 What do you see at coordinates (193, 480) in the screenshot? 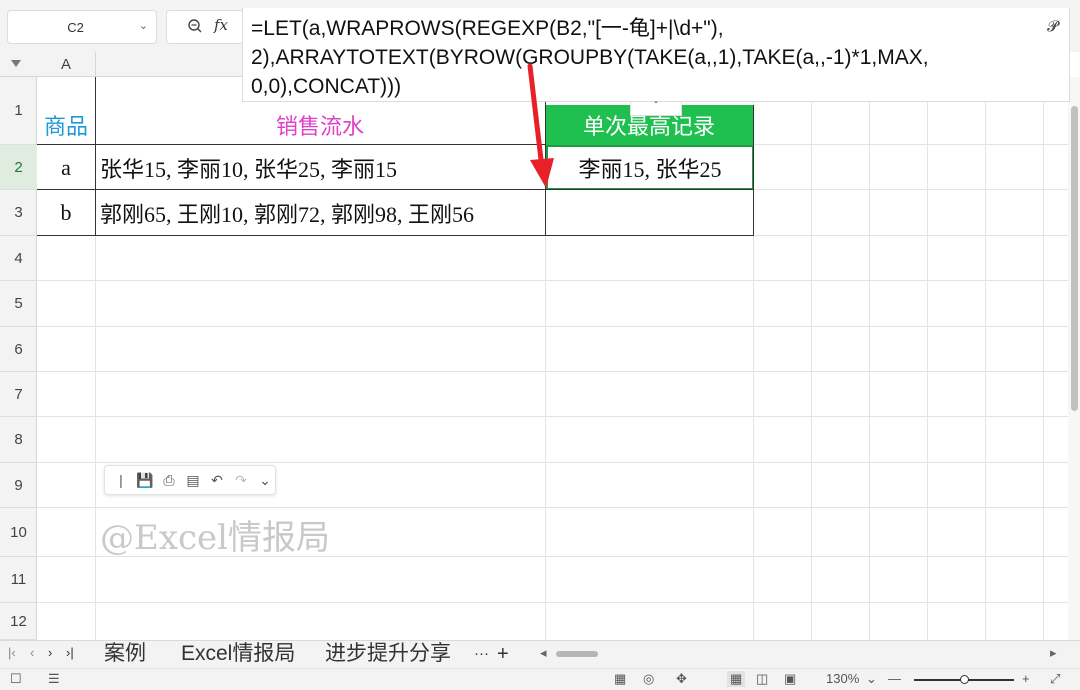
I see `print-preview-icon: ▤` at bounding box center [193, 480].